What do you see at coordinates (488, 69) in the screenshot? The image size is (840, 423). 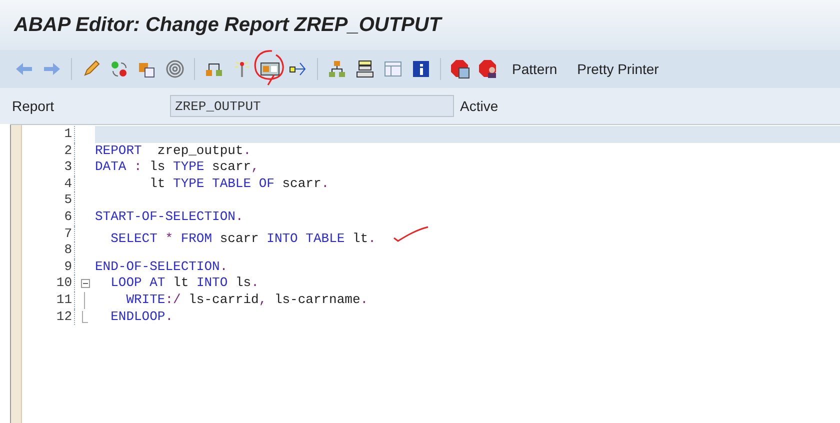 I see `stop-sign-person-icon` at bounding box center [488, 69].